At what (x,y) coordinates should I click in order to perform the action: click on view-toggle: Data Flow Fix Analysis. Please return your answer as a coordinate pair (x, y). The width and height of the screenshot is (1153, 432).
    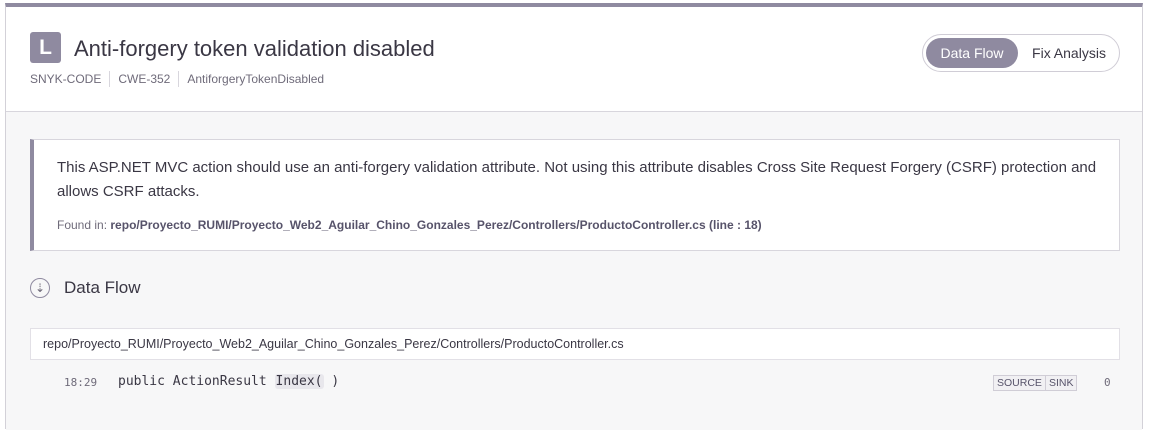
    Looking at the image, I should click on (1021, 53).